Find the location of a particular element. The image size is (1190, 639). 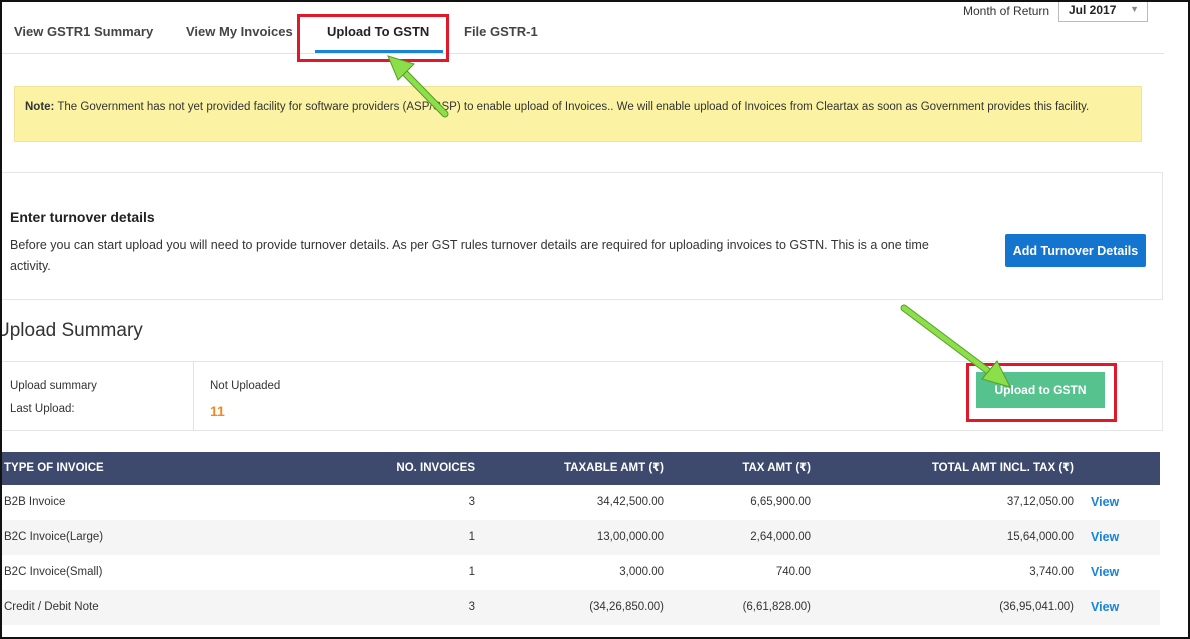

cell-total: (36,95,041.00) is located at coordinates (1036, 607).